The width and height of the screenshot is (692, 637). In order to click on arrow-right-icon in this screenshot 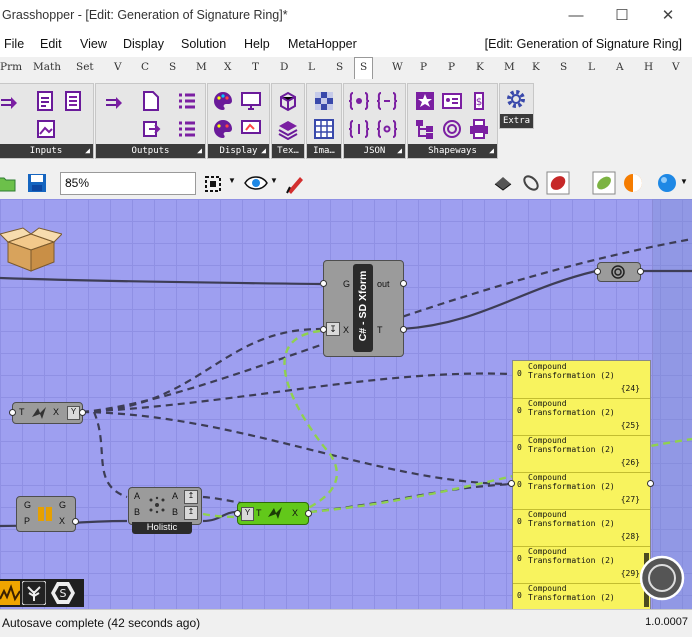, I will do `click(10, 103)`.